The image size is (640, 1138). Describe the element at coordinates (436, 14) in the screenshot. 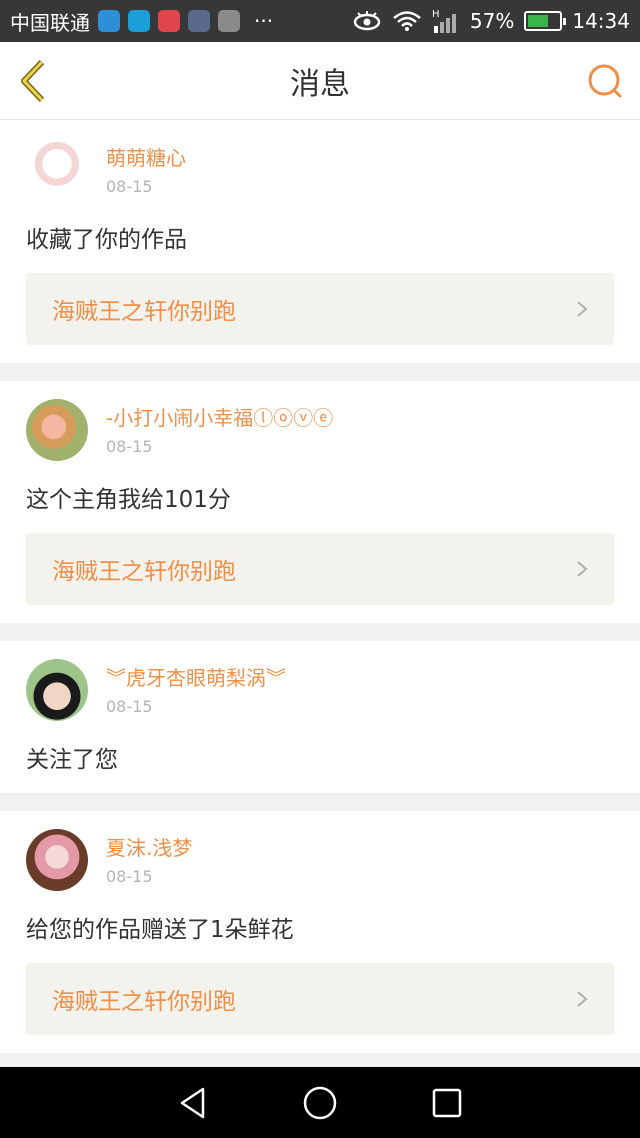

I see `svg-text: H` at that location.